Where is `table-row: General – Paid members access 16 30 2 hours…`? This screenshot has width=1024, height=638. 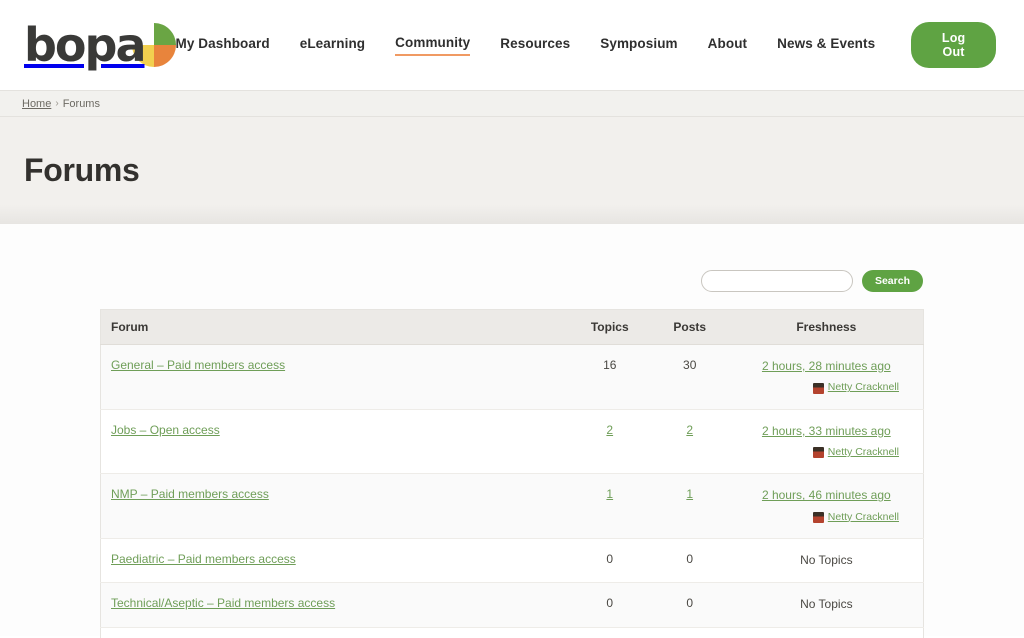
table-row: General – Paid members access 16 30 2 hours… is located at coordinates (512, 377).